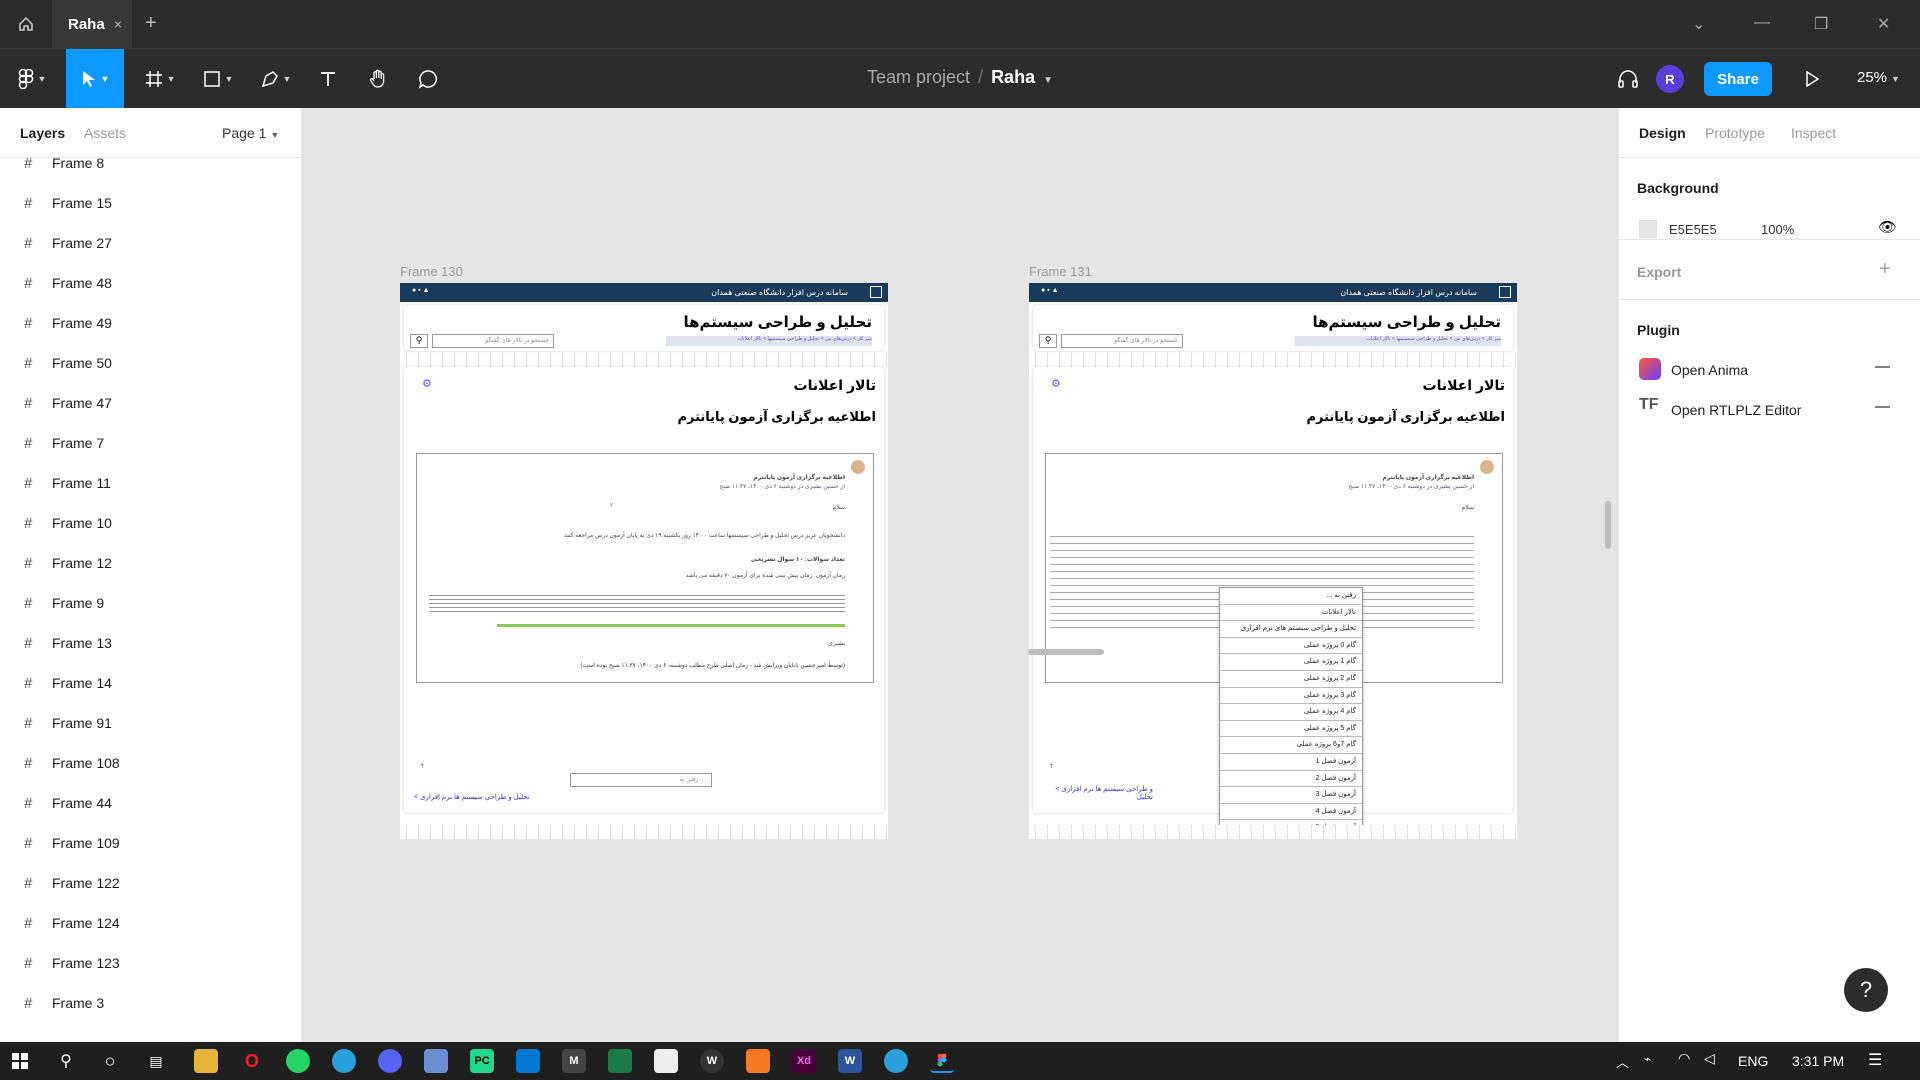 This screenshot has width=1920, height=1080. What do you see at coordinates (1048, 80) in the screenshot?
I see `file-menu-chevron-icon: ▼` at bounding box center [1048, 80].